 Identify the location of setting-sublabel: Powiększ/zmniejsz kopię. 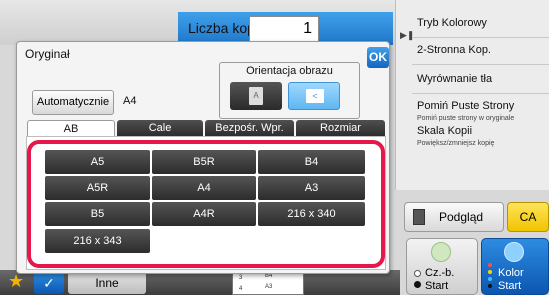
(456, 143).